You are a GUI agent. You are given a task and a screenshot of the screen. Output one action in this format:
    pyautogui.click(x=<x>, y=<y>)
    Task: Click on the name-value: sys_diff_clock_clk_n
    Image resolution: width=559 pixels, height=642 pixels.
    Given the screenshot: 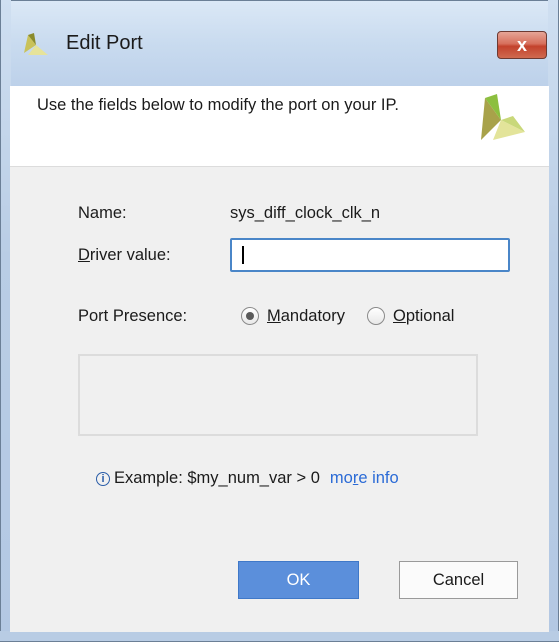 What is the action you would take?
    pyautogui.click(x=305, y=213)
    